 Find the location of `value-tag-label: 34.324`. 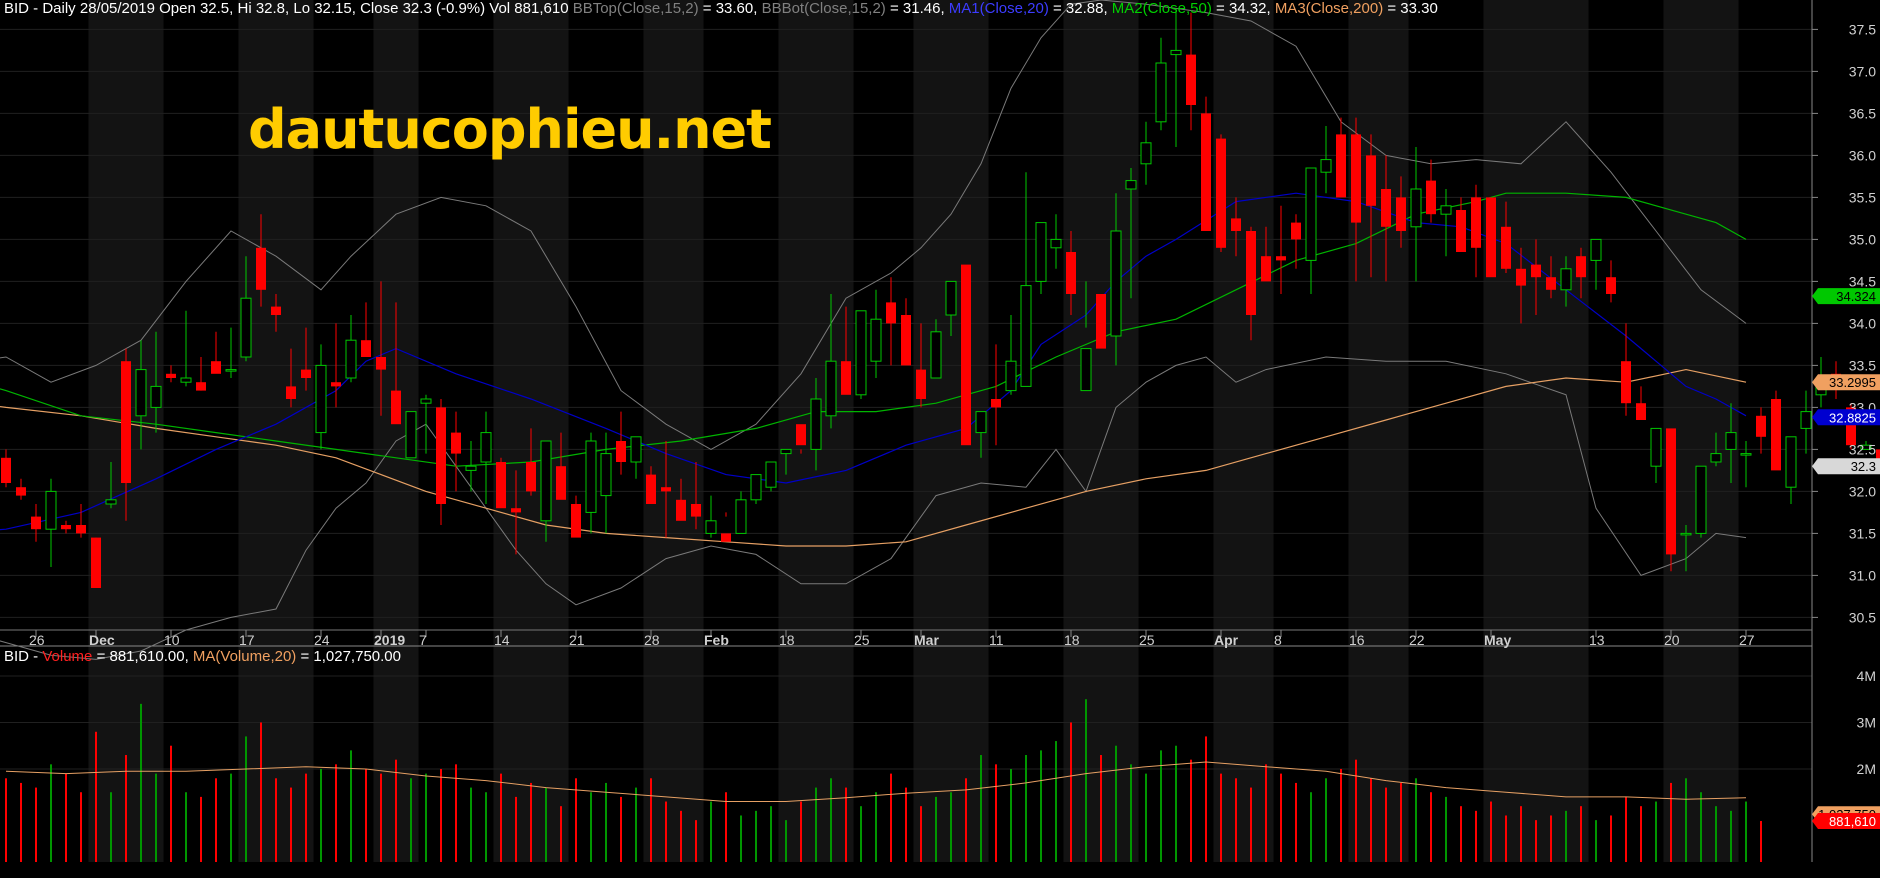

value-tag-label: 34.324 is located at coordinates (1856, 296).